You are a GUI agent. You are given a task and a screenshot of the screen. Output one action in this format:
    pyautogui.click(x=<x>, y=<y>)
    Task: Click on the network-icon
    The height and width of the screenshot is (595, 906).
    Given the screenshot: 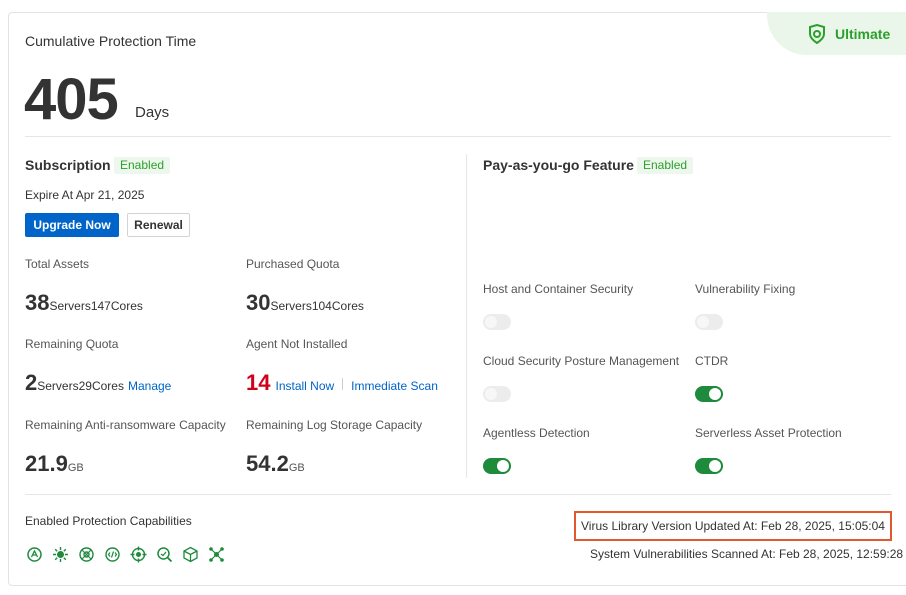 What is the action you would take?
    pyautogui.click(x=86, y=554)
    